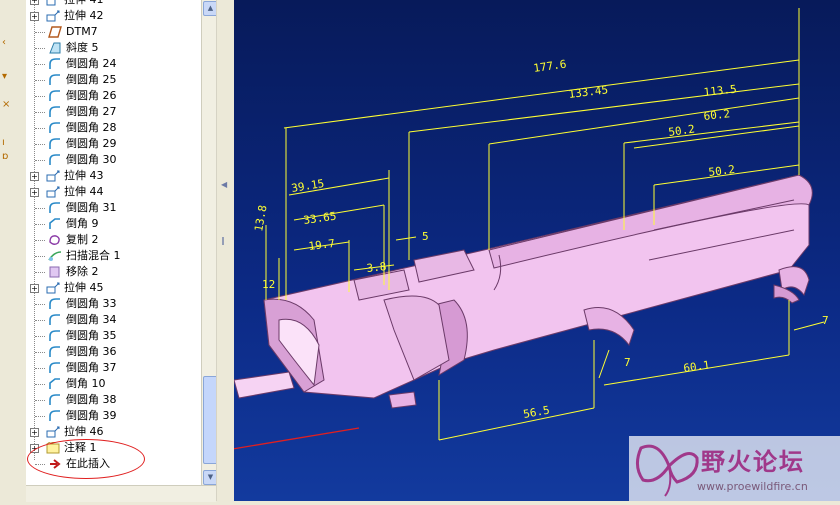 The image size is (840, 505). Describe the element at coordinates (268, 284) in the screenshot. I see `dimension-label: 12` at that location.